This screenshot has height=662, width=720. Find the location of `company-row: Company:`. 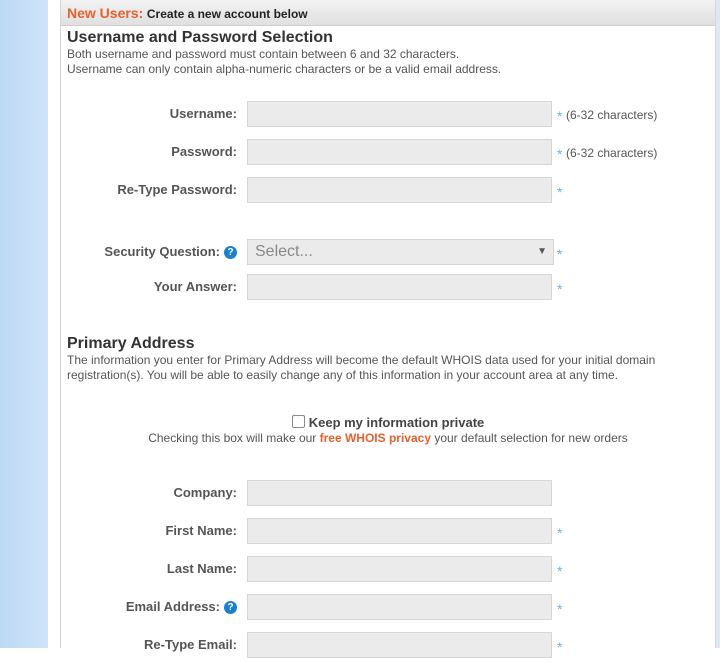

company-row: Company: is located at coordinates (388, 495).